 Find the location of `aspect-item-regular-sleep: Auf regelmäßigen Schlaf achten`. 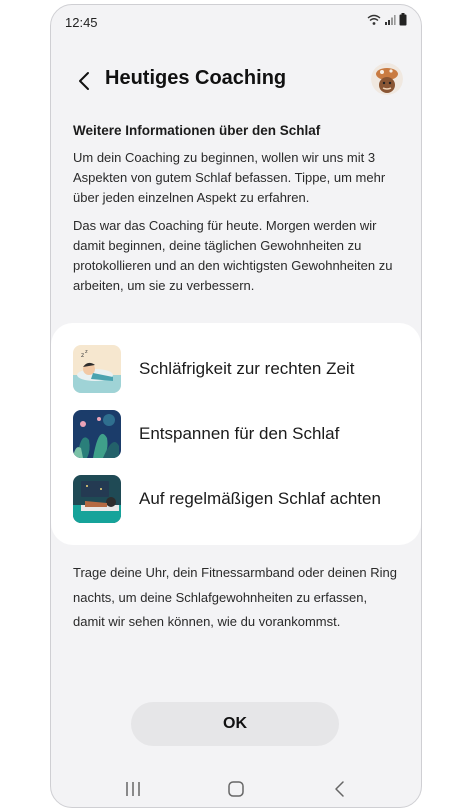

aspect-item-regular-sleep: Auf regelmäßigen Schlaf achten is located at coordinates (242, 499).